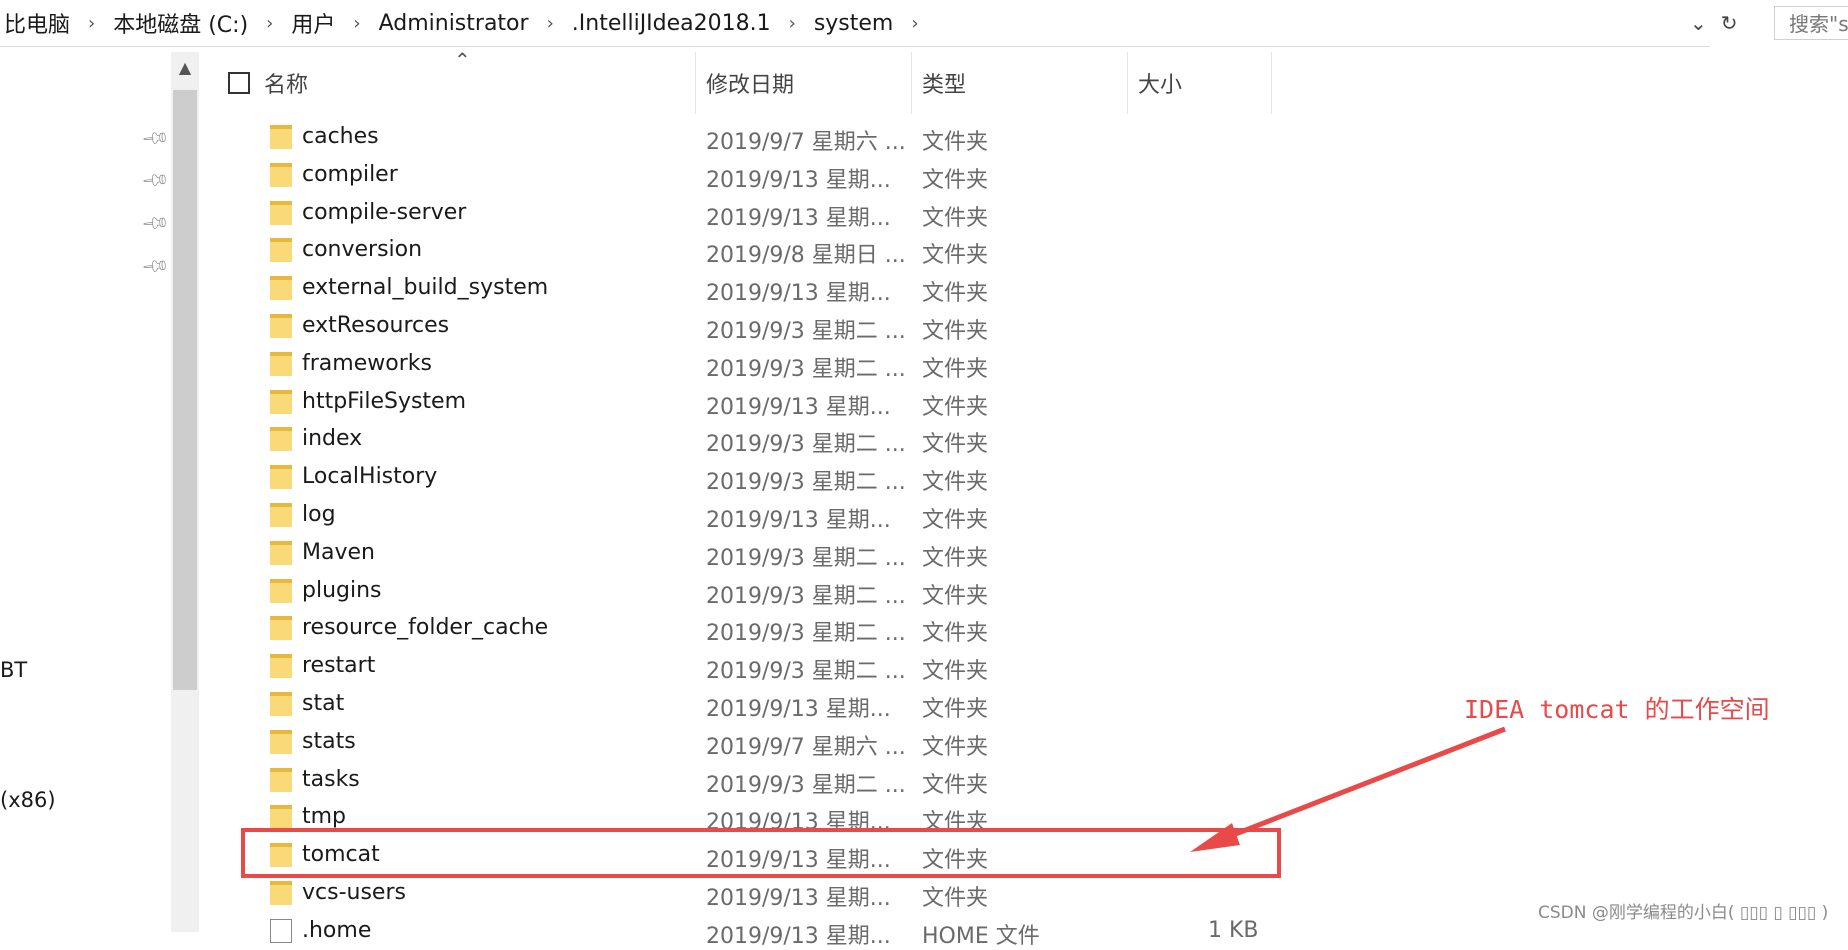  What do you see at coordinates (1683, 913) in the screenshot?
I see `watermark: CSDN @刚学编程的小白( ▯▯▯ ▯ ▯▯▯ )` at bounding box center [1683, 913].